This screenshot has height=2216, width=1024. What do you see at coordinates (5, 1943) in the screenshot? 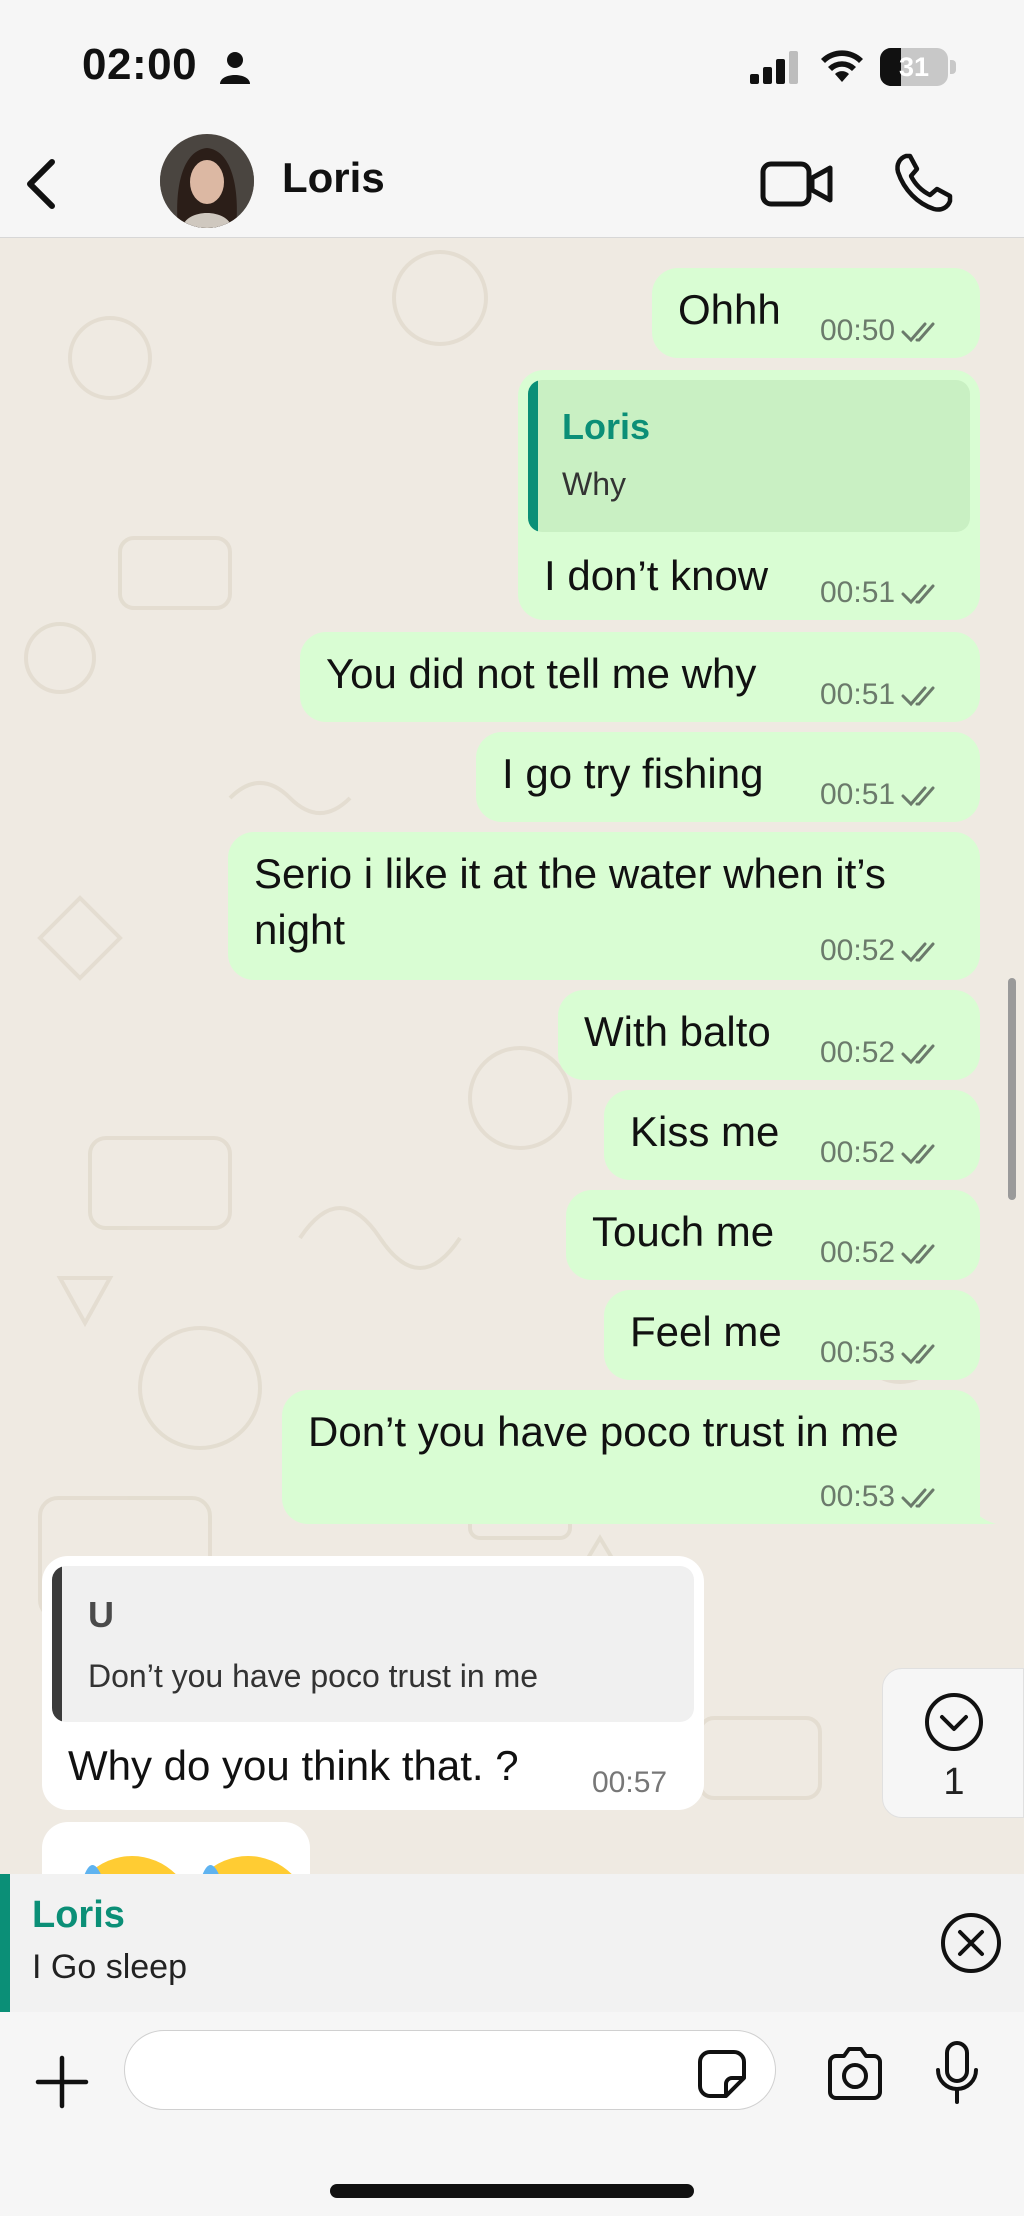
I see `reply-accent-bar` at bounding box center [5, 1943].